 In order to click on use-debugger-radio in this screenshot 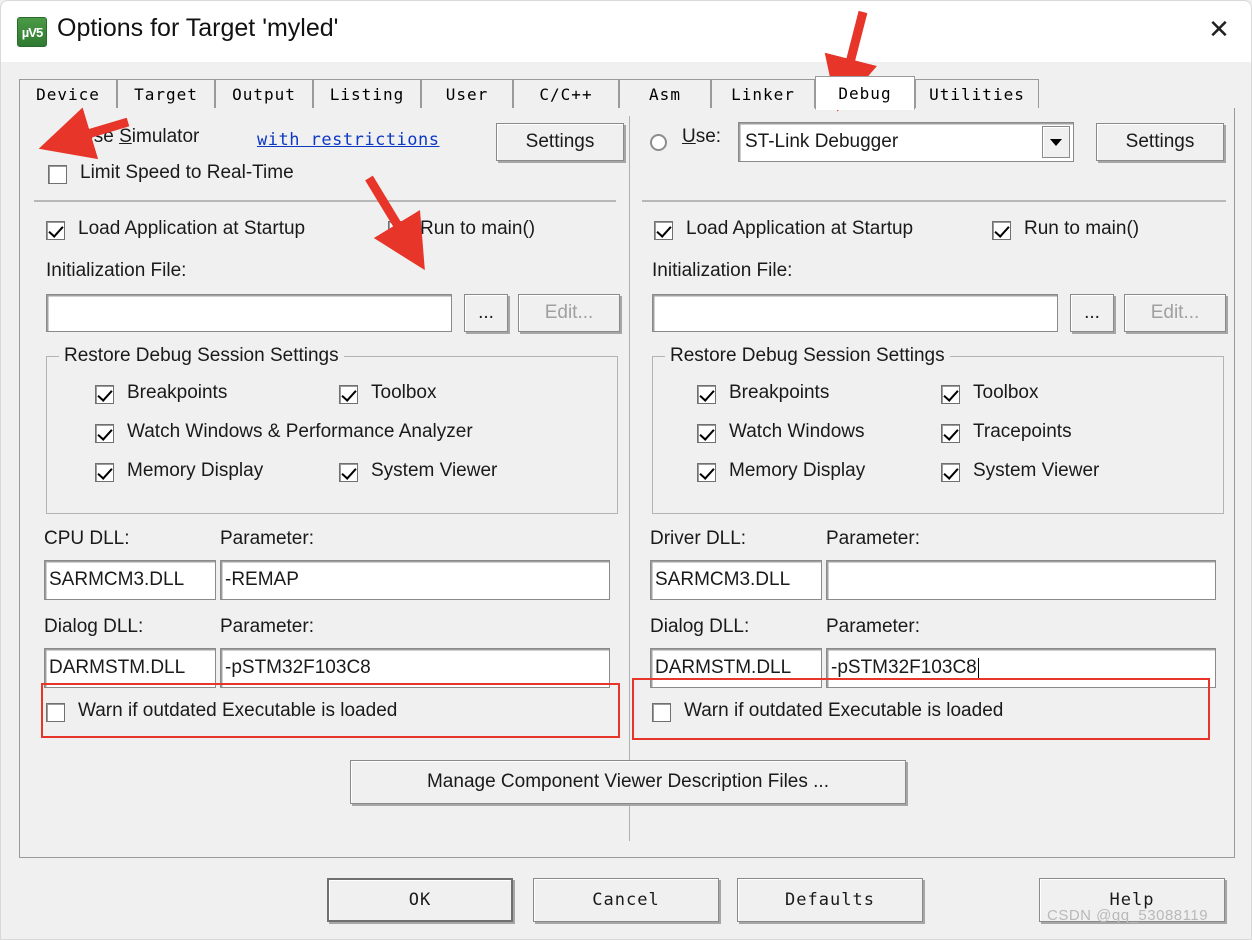, I will do `click(658, 142)`.